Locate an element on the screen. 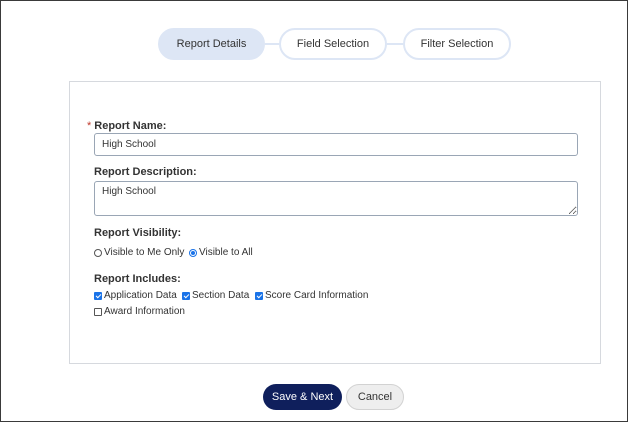 This screenshot has height=422, width=628. step-label: Filter Selection is located at coordinates (457, 44).